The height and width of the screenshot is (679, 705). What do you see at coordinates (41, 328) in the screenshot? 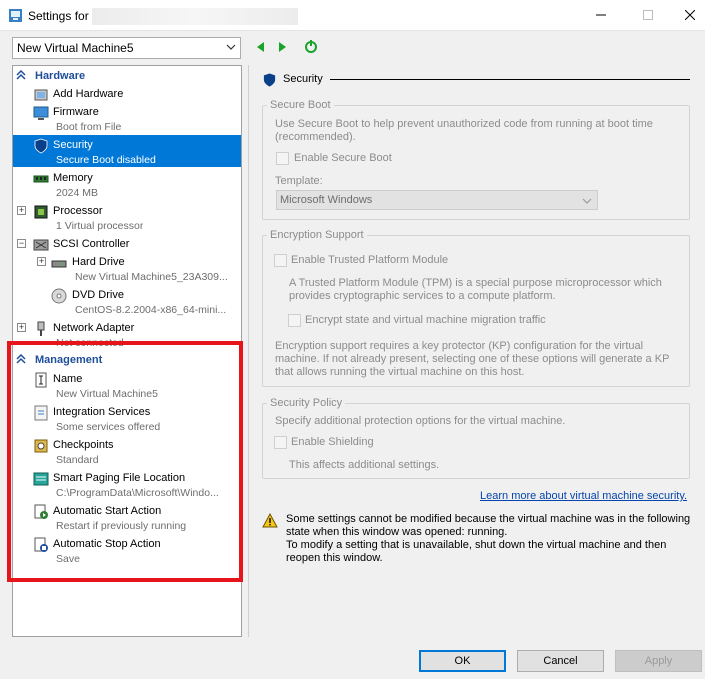
I see `network-adapter-icon` at bounding box center [41, 328].